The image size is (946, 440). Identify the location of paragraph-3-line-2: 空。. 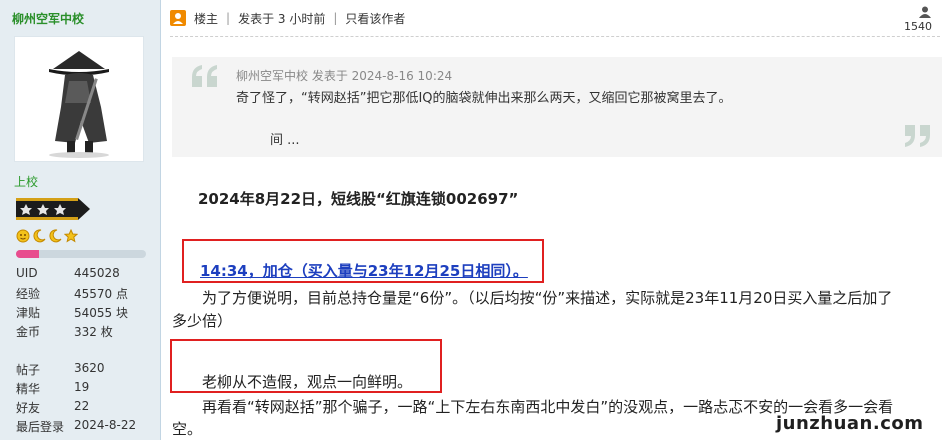
(187, 429).